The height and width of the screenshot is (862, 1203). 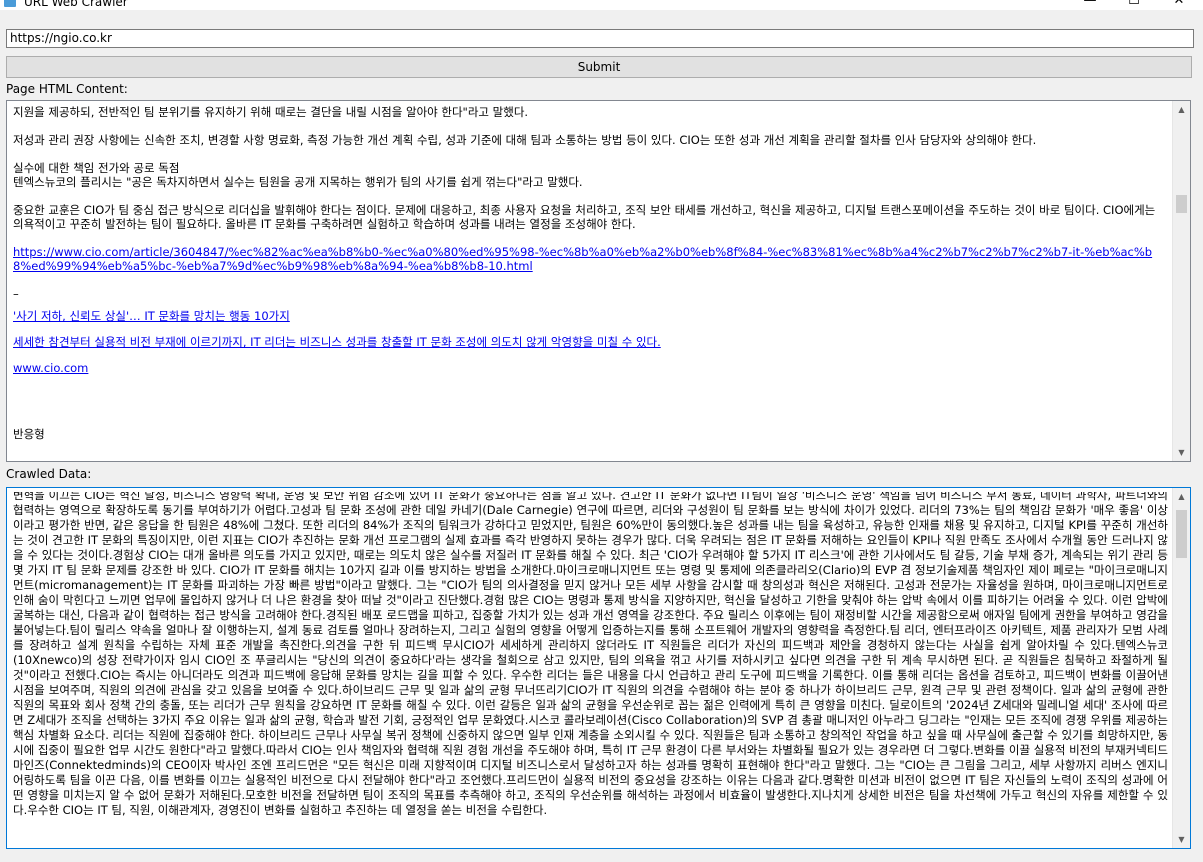 I want to click on site-link: www.cio.com, so click(x=50, y=368).